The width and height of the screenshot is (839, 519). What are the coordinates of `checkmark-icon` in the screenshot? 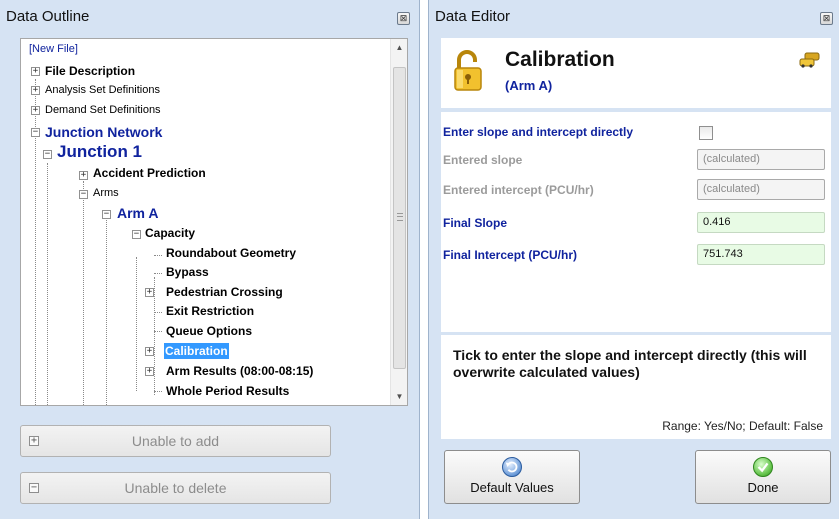 It's located at (763, 467).